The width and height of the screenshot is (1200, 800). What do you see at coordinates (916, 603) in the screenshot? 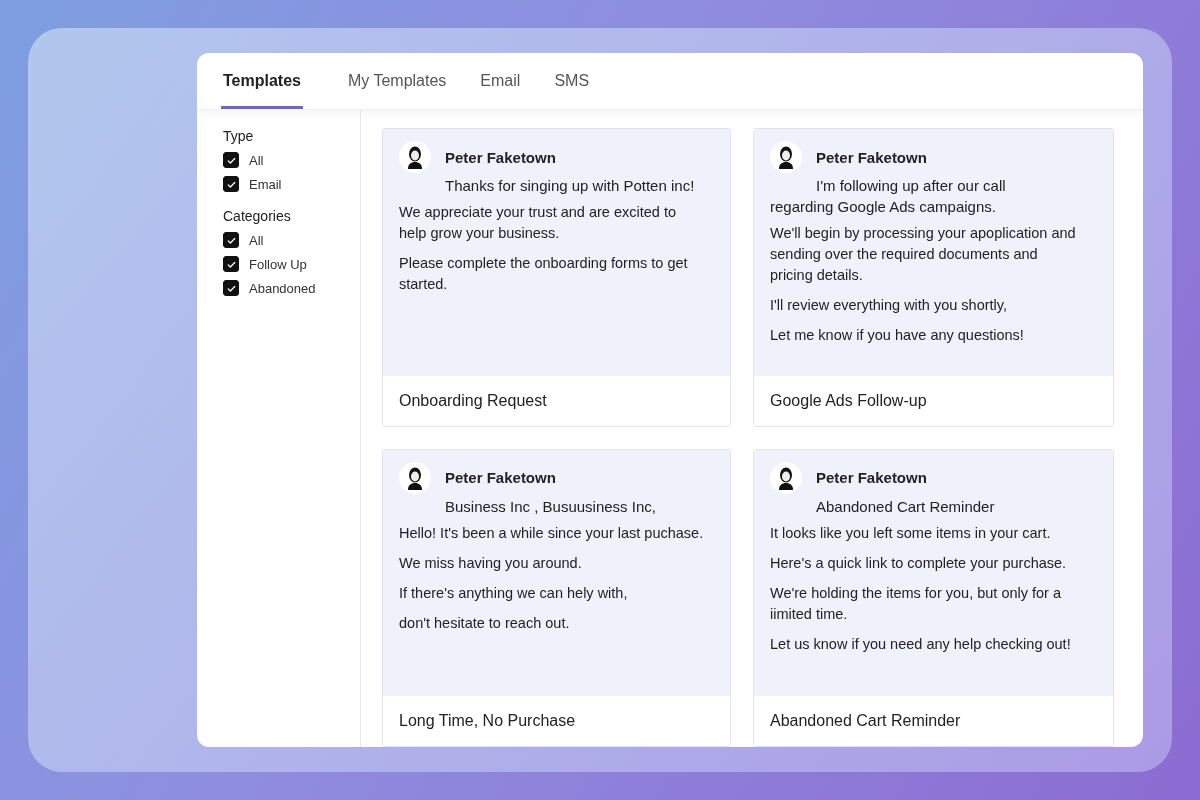
I see `email-text: We're holding the items for you, but only for a iimited time.` at bounding box center [916, 603].